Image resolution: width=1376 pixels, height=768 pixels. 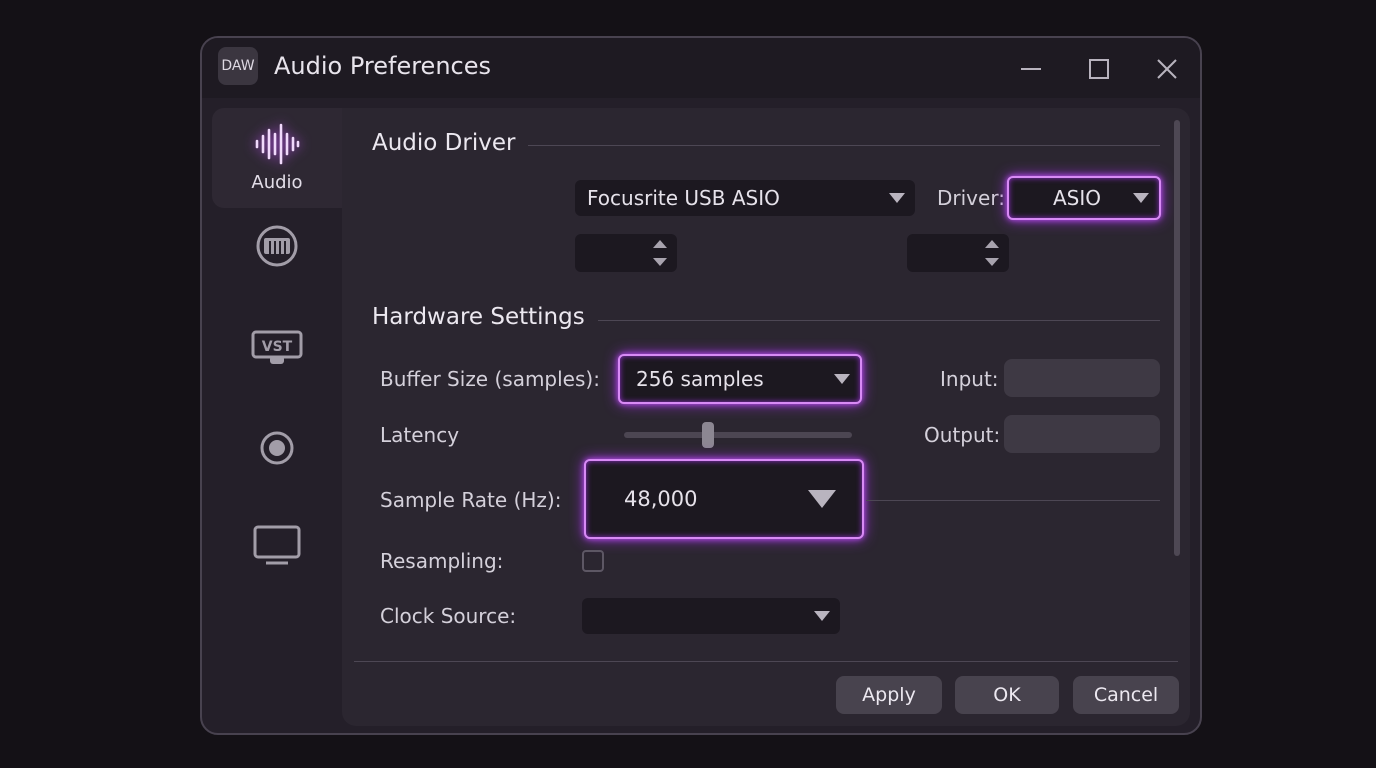 I want to click on sidebar-item-display, so click(x=277, y=546).